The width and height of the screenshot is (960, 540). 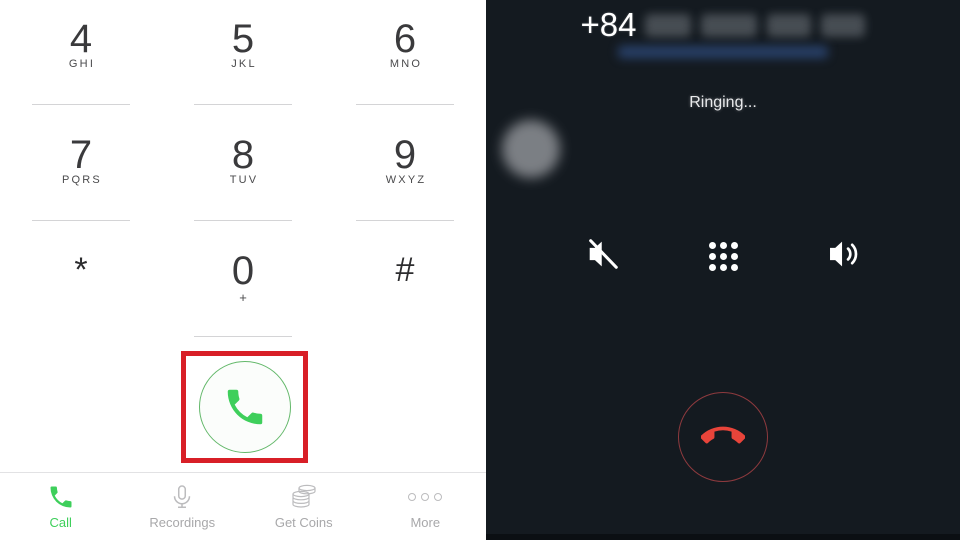 I want to click on dial-key-digit: 0, so click(x=243, y=271).